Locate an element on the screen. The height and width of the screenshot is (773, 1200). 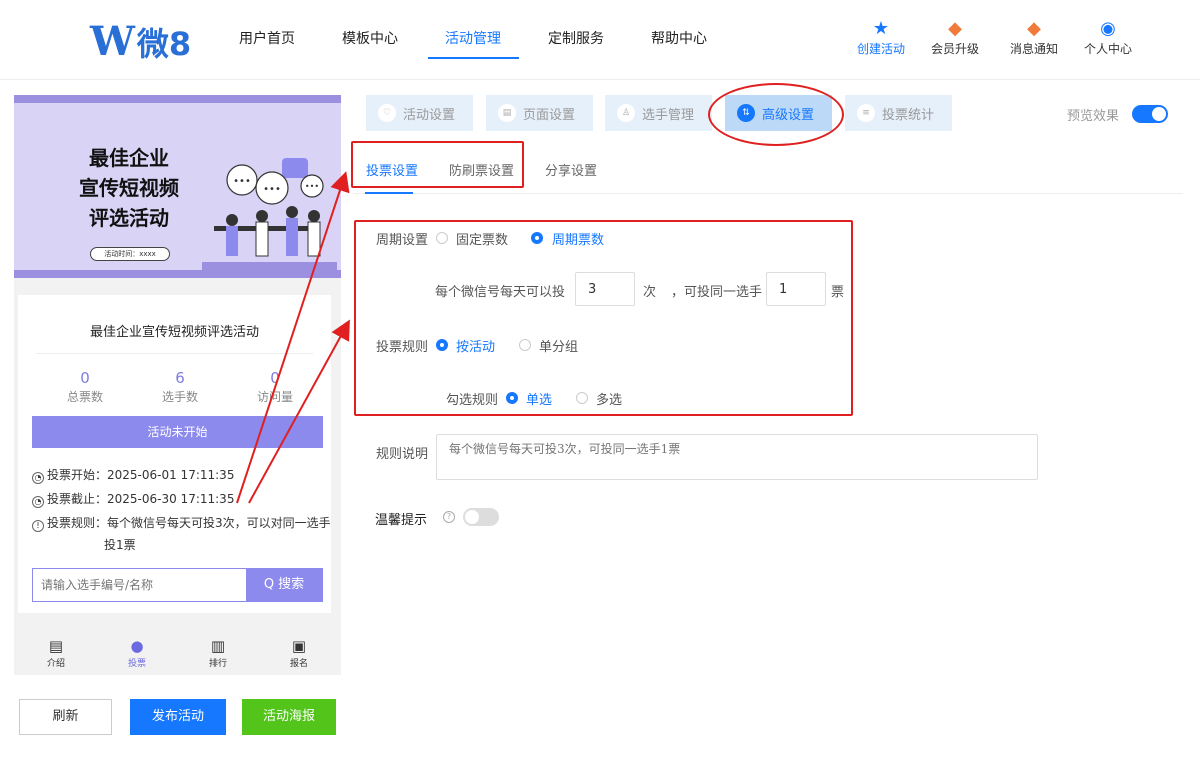
logo-text: 微8 is located at coordinates (164, 43).